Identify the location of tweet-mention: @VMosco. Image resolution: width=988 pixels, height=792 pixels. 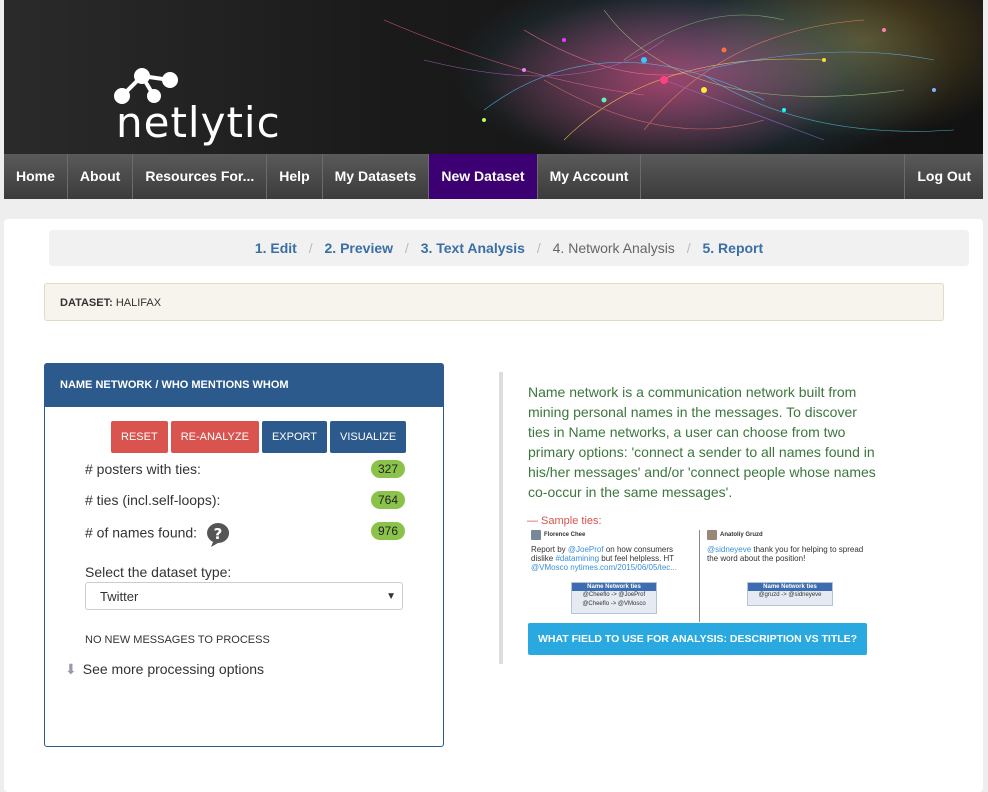
(550, 567).